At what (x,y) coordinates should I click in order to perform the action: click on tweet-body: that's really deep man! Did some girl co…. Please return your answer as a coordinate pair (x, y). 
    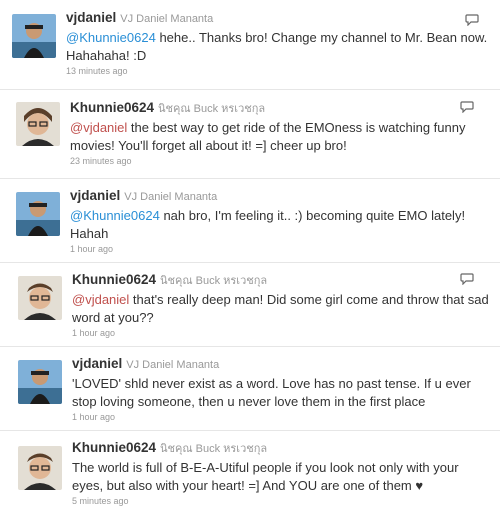
    Looking at the image, I should click on (280, 308).